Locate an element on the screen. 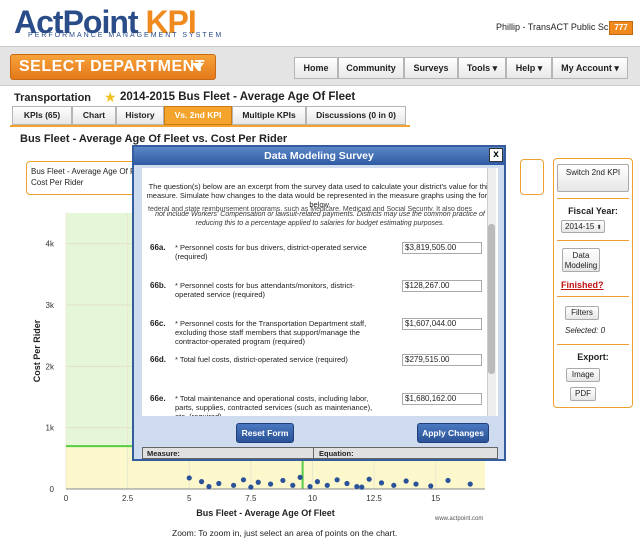 This screenshot has width=640, height=543. nav-tools: Tools ▾ is located at coordinates (482, 68).